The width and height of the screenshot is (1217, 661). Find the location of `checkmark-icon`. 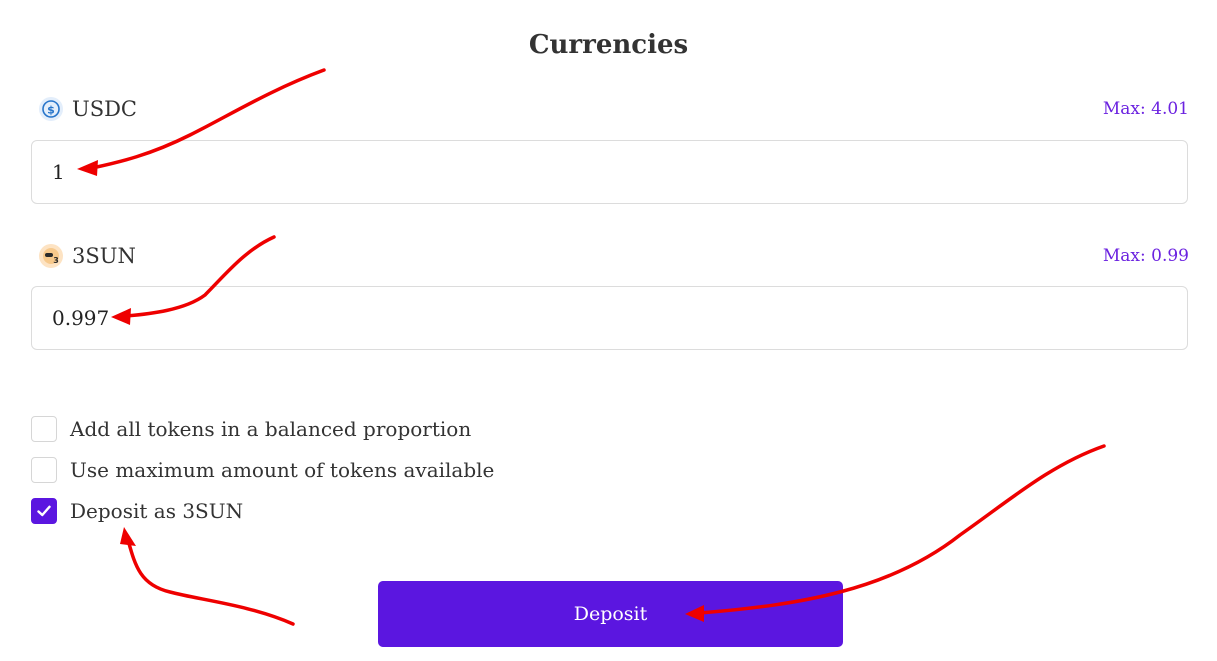

checkmark-icon is located at coordinates (44, 511).